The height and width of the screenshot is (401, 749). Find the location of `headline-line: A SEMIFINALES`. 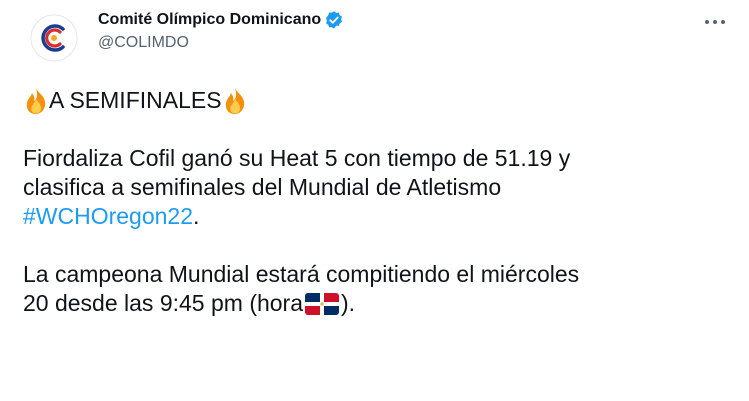

headline-line: A SEMIFINALES is located at coordinates (380, 100).